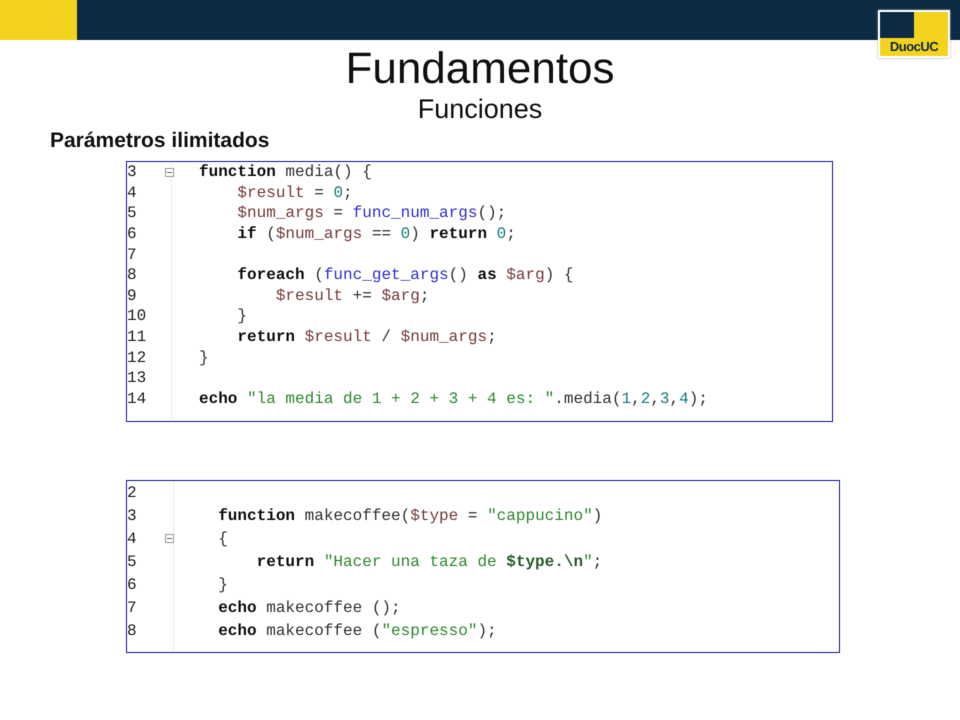 This screenshot has width=960, height=720. What do you see at coordinates (405, 275) in the screenshot?
I see `code-line: foreach (func_get_args() as $arg) {` at bounding box center [405, 275].